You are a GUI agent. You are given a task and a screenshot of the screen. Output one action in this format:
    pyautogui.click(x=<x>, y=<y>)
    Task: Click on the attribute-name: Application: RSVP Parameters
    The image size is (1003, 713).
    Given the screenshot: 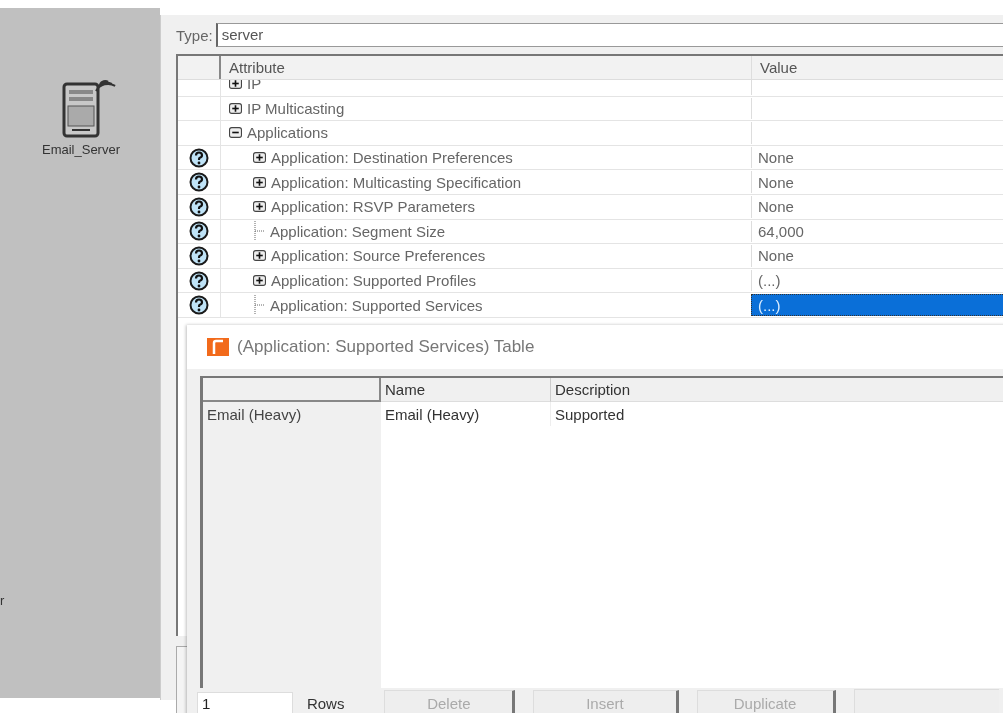 What is the action you would take?
    pyautogui.click(x=373, y=207)
    